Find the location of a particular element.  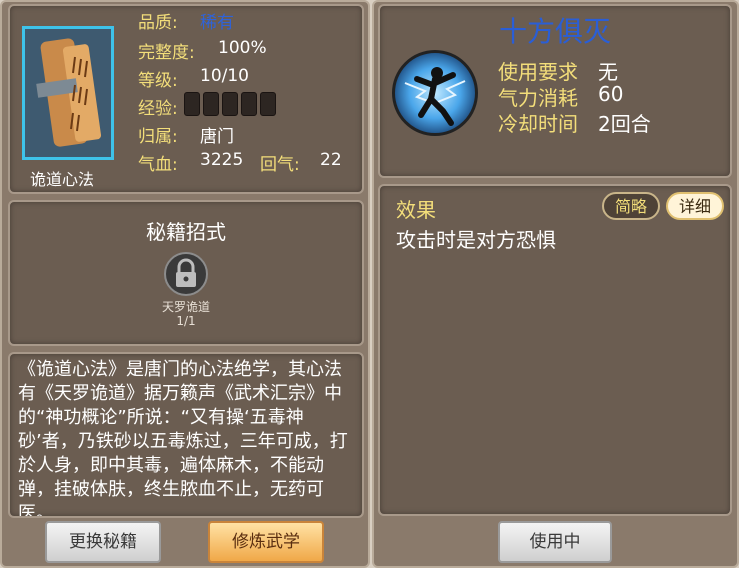

quality-value: 稀有 is located at coordinates (217, 23).